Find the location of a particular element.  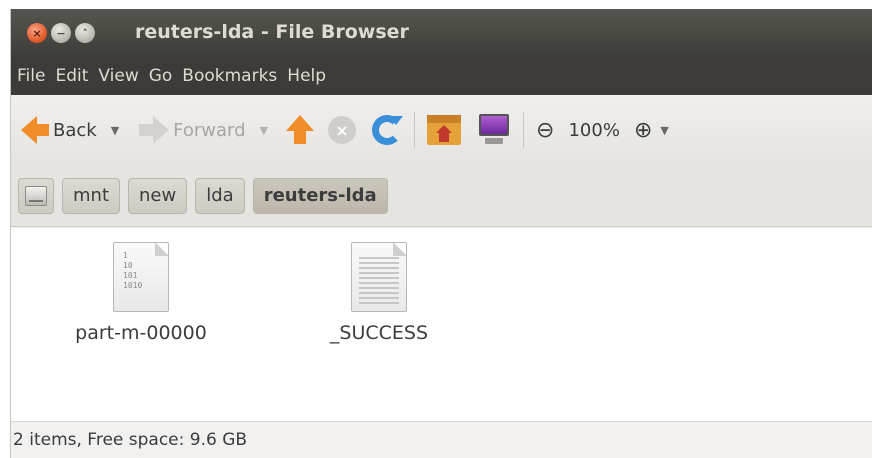

file-item-success: _SUCCESS is located at coordinates (379, 293).